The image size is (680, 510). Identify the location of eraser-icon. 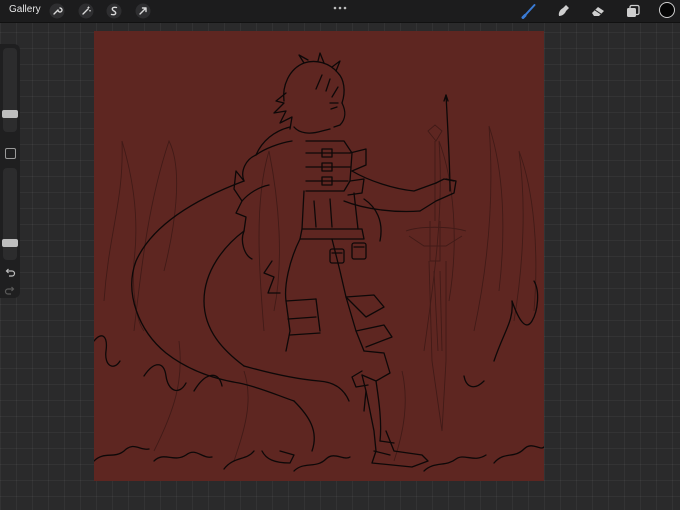
(598, 11).